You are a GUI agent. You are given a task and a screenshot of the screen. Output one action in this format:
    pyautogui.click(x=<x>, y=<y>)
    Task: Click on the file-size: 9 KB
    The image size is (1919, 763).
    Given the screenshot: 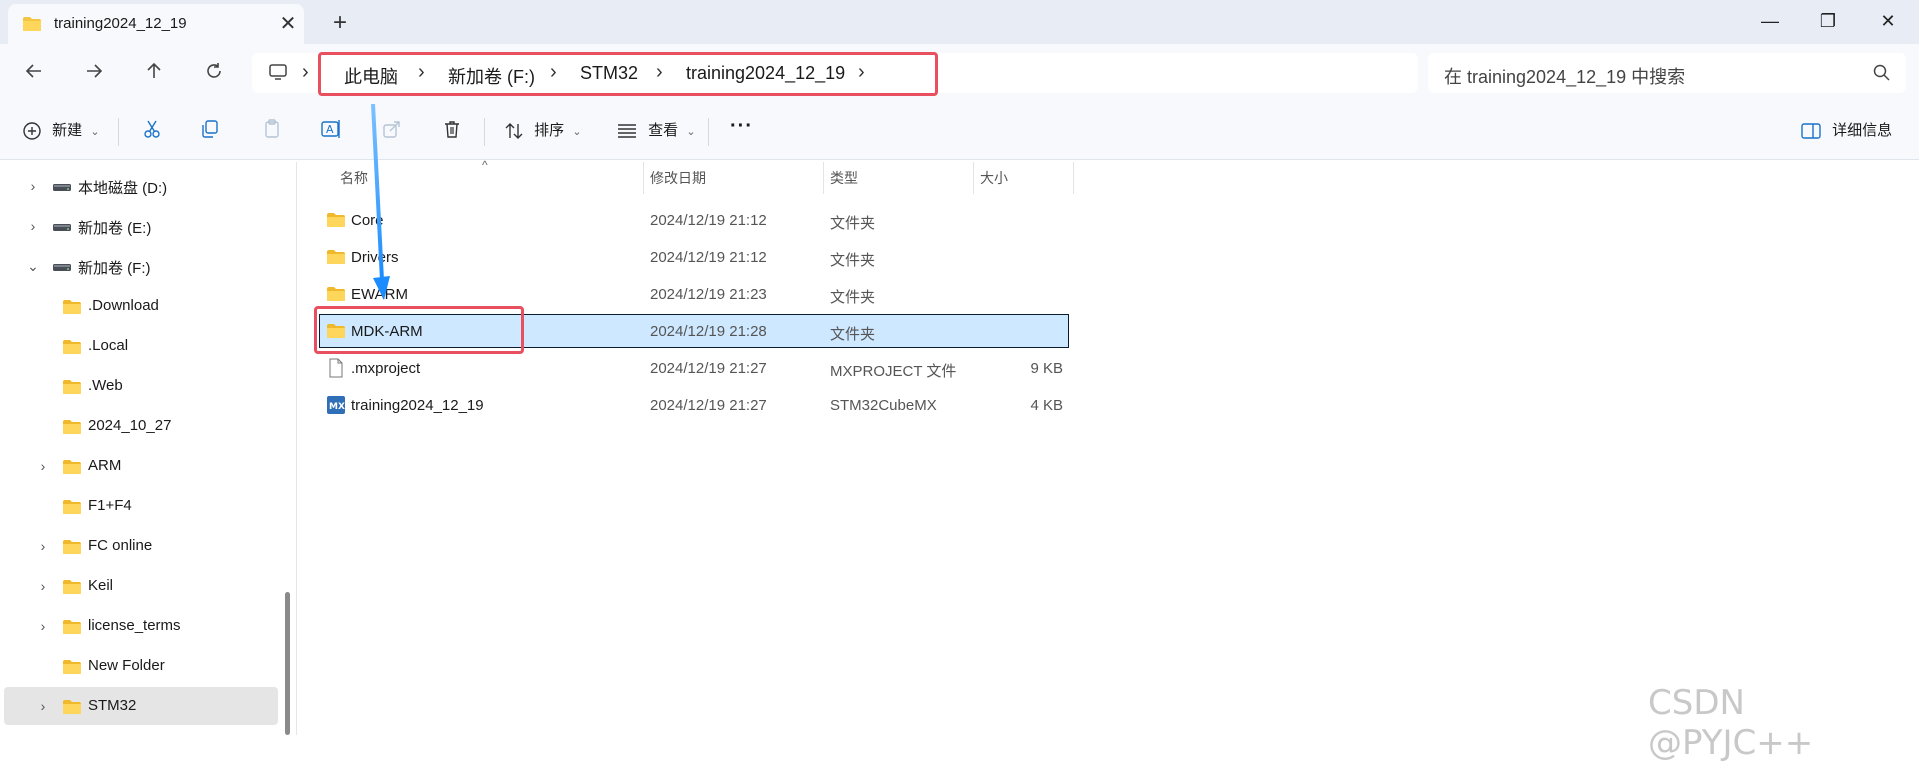 What is the action you would take?
    pyautogui.click(x=1046, y=368)
    